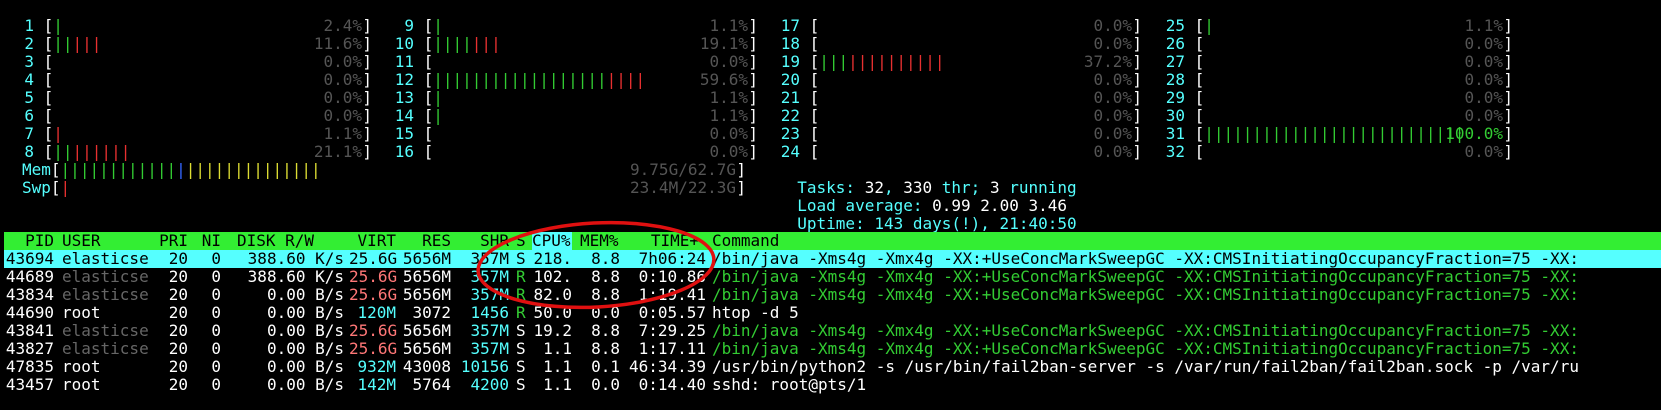  I want to click on column-command: Command, so click(745, 241).